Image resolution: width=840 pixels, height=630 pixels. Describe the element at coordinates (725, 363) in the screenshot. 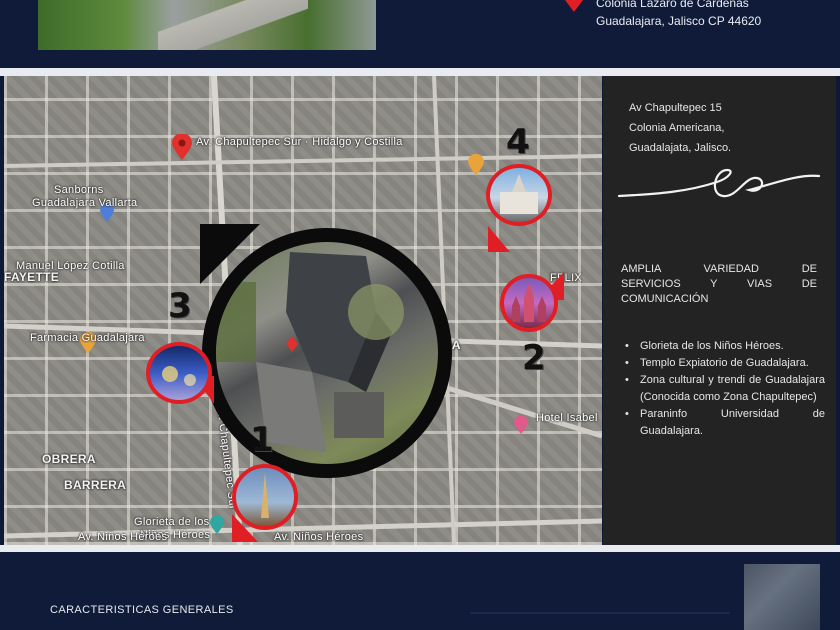

I see `list-item: Templo Expiatorio de Guadalajara.` at that location.